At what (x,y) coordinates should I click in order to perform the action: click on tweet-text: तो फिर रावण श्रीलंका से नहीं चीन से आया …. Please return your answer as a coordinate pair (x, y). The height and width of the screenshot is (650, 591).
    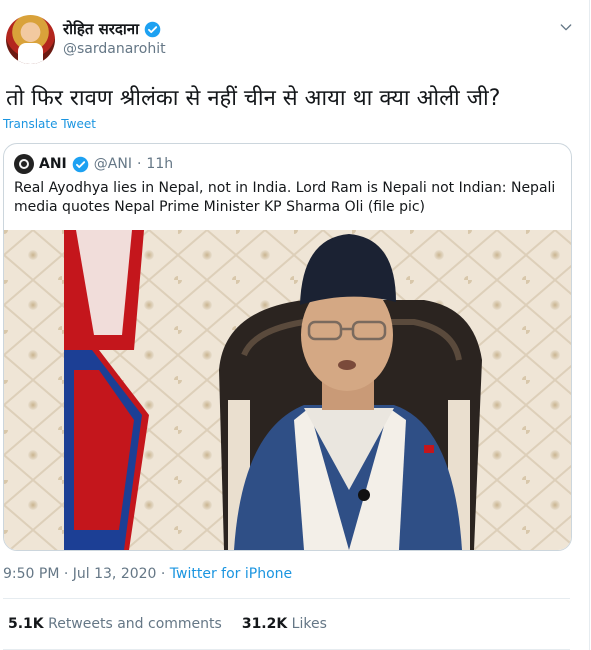
    Looking at the image, I should click on (253, 98).